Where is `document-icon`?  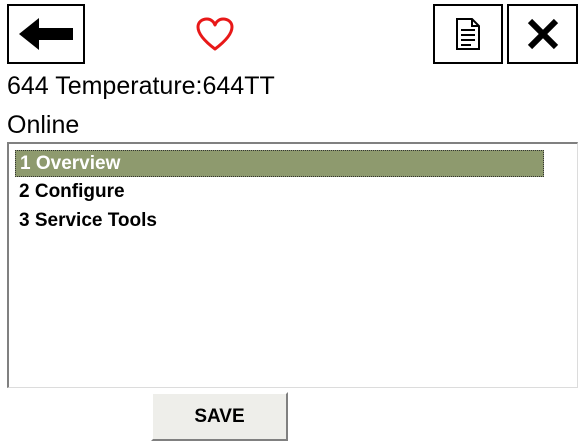 document-icon is located at coordinates (468, 34).